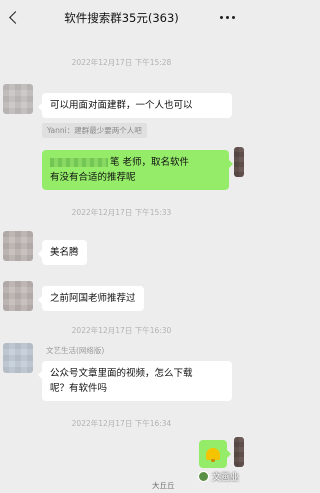 The width and height of the screenshot is (320, 493). Describe the element at coordinates (79, 162) in the screenshot. I see `redacted-mention` at that location.